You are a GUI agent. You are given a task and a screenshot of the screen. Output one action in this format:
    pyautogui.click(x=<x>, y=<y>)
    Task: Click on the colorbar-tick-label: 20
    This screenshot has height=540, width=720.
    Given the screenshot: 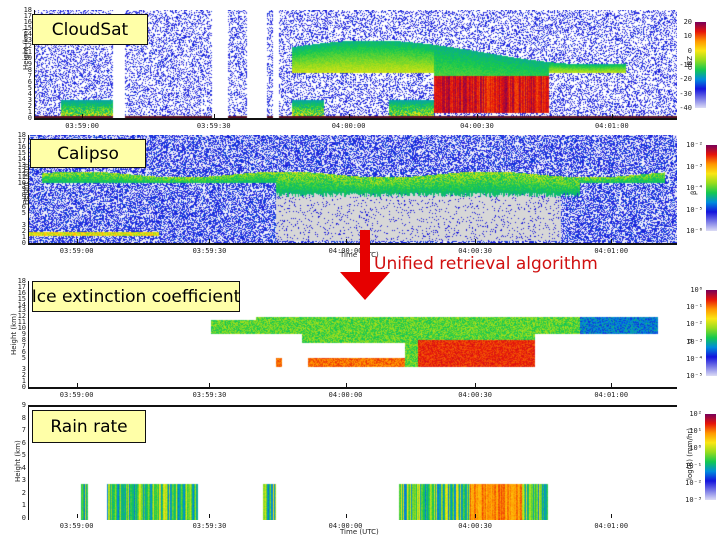 What is the action you would take?
    pyautogui.click(x=687, y=22)
    